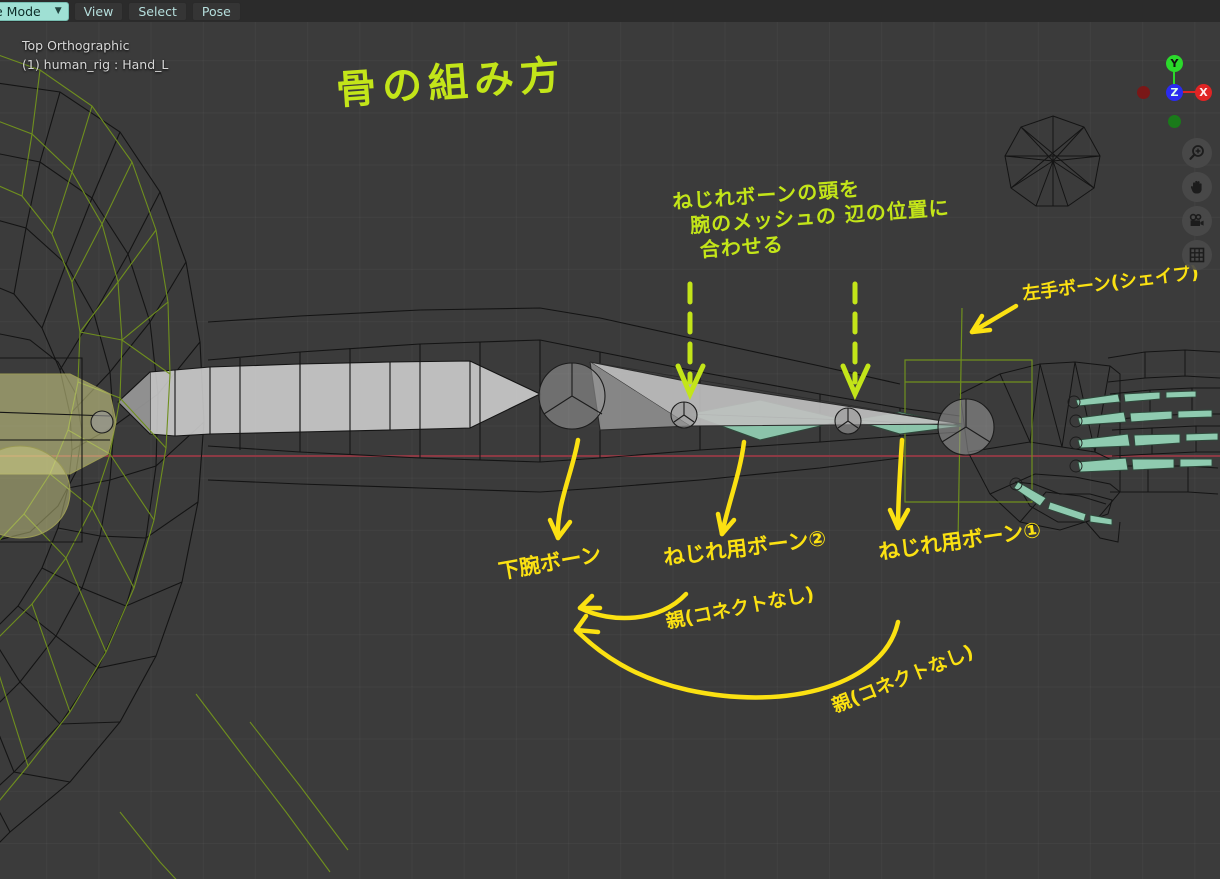  I want to click on finger-bones, so click(1114, 458).